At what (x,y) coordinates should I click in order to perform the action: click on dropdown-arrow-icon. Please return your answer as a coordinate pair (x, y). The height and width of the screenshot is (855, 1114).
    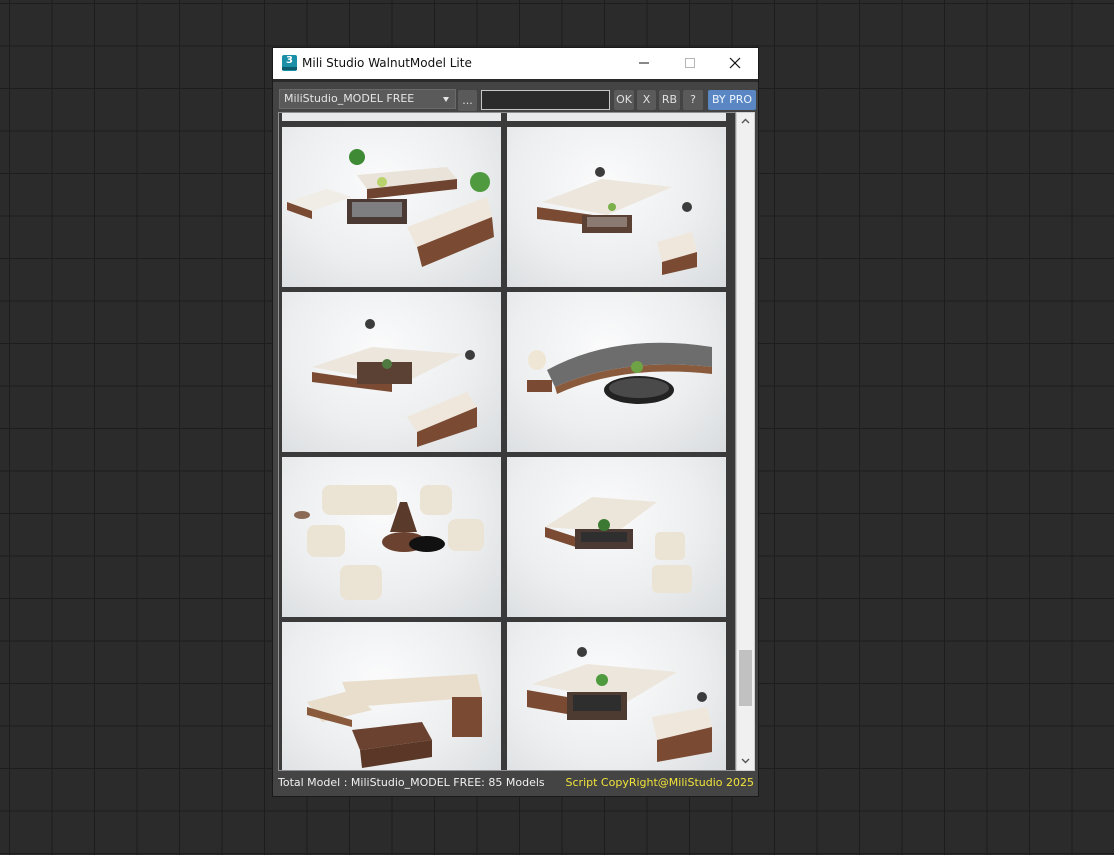
    Looking at the image, I should click on (446, 99).